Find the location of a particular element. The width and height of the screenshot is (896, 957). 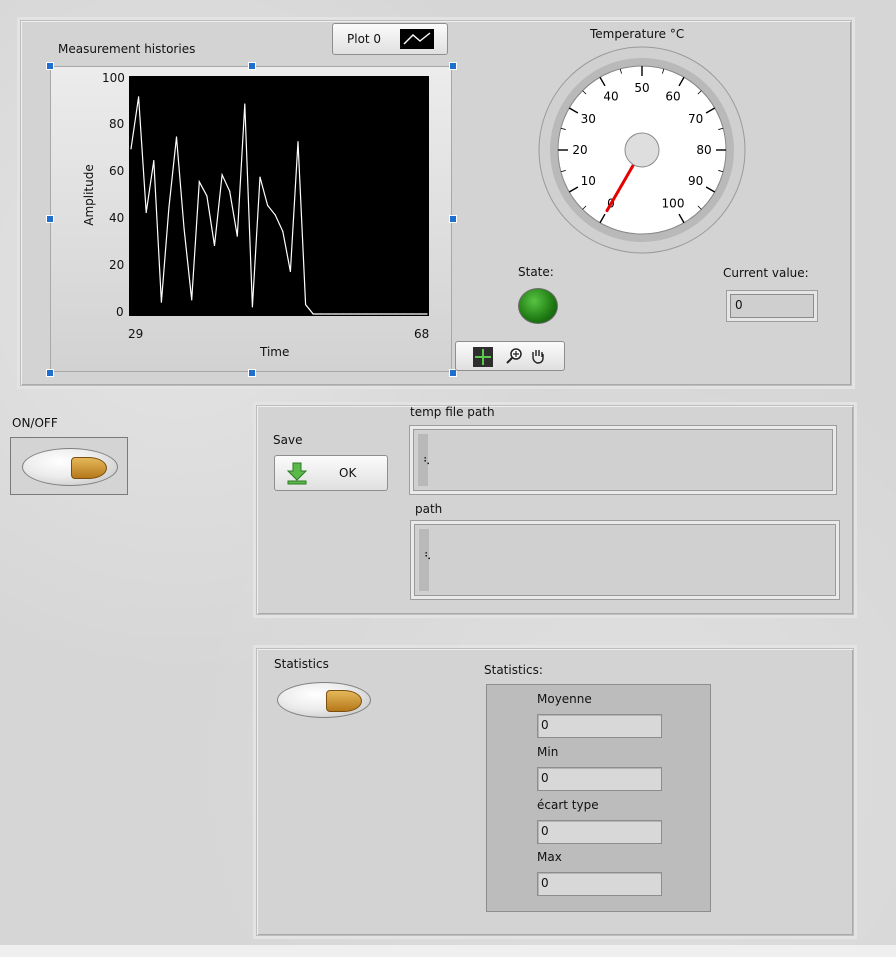

statistics-toggle-label: Statistics is located at coordinates (301, 664).